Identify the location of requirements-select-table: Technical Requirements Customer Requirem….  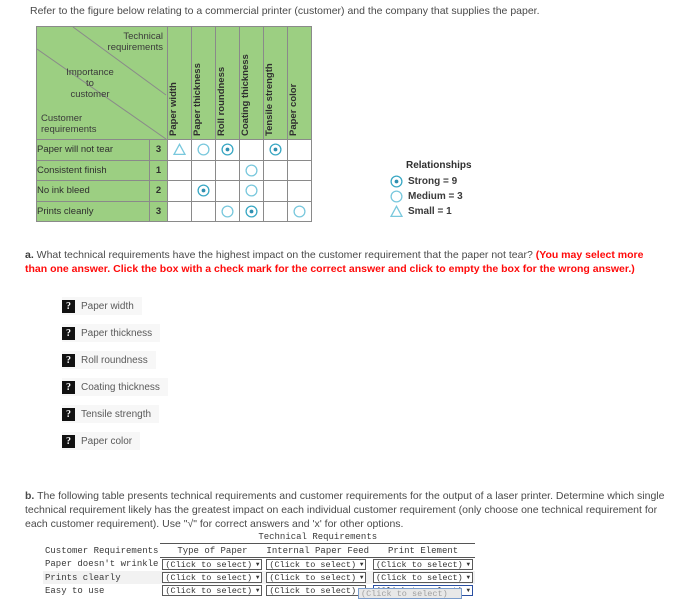
(259, 563).